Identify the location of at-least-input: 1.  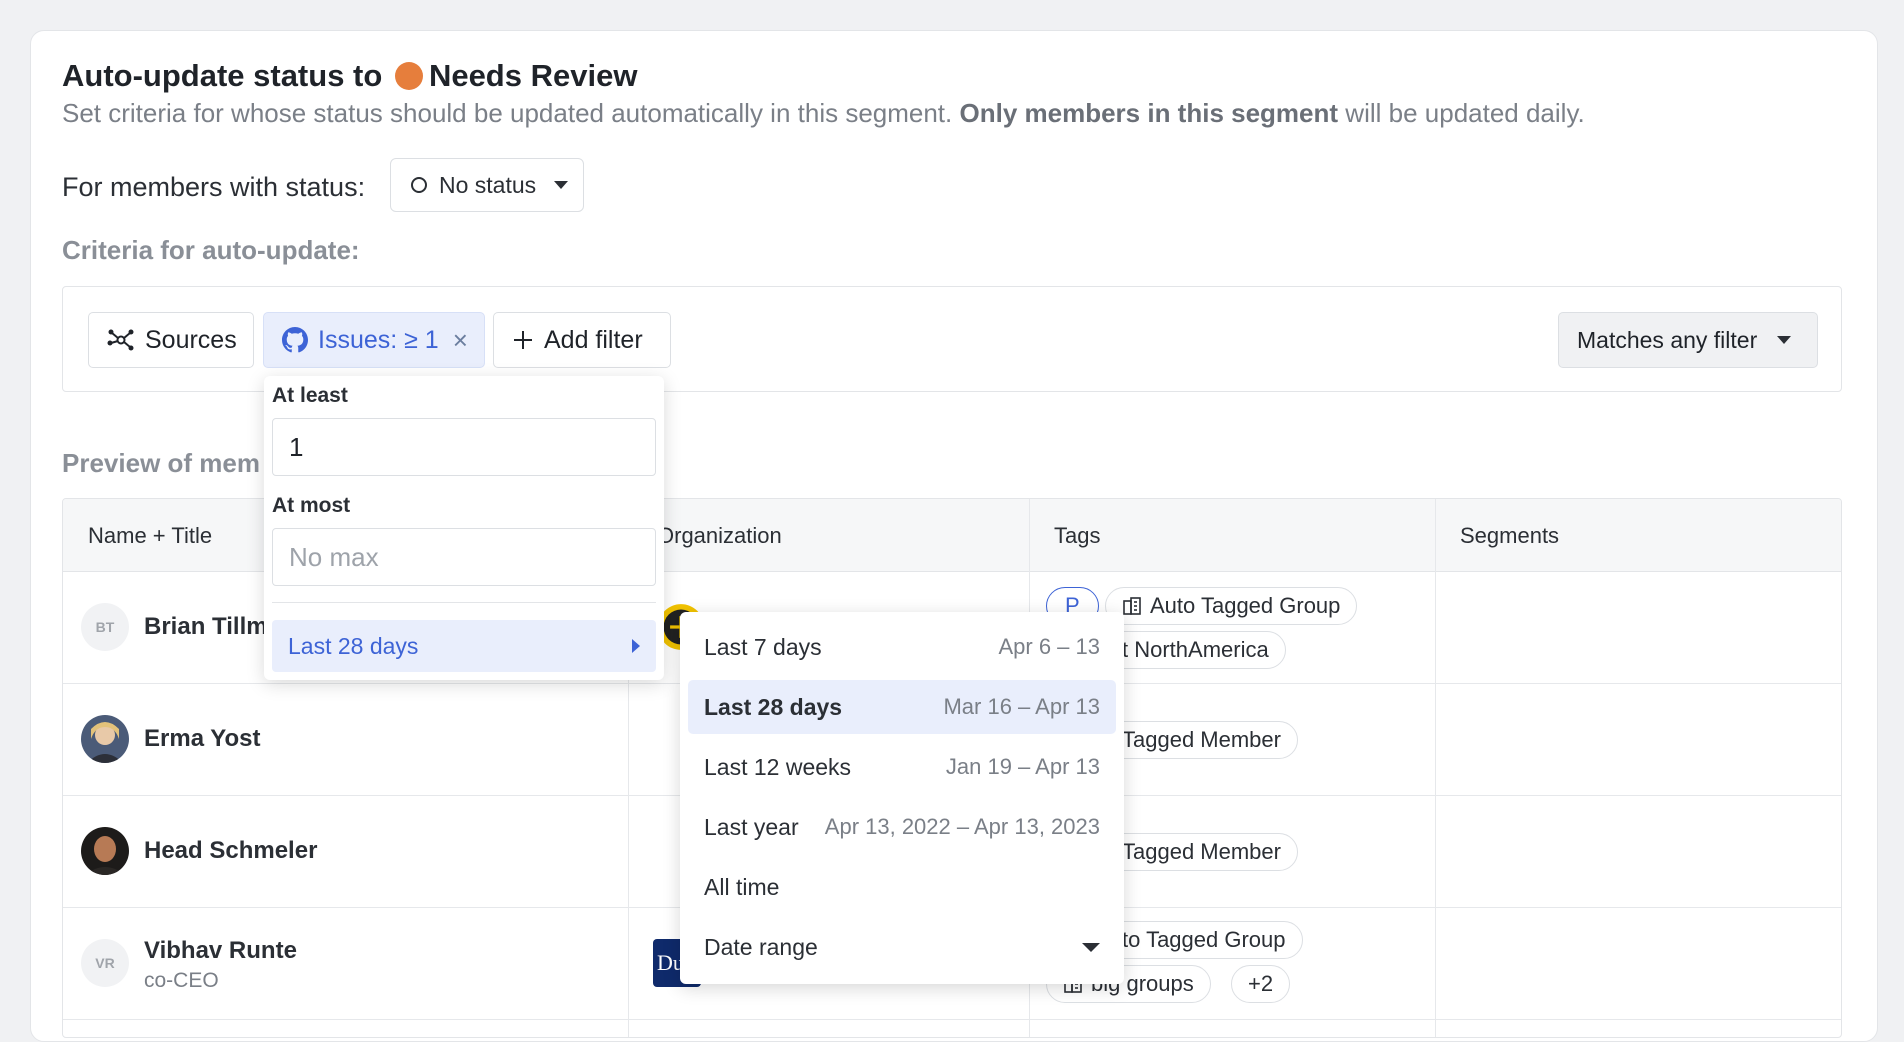
(464, 447).